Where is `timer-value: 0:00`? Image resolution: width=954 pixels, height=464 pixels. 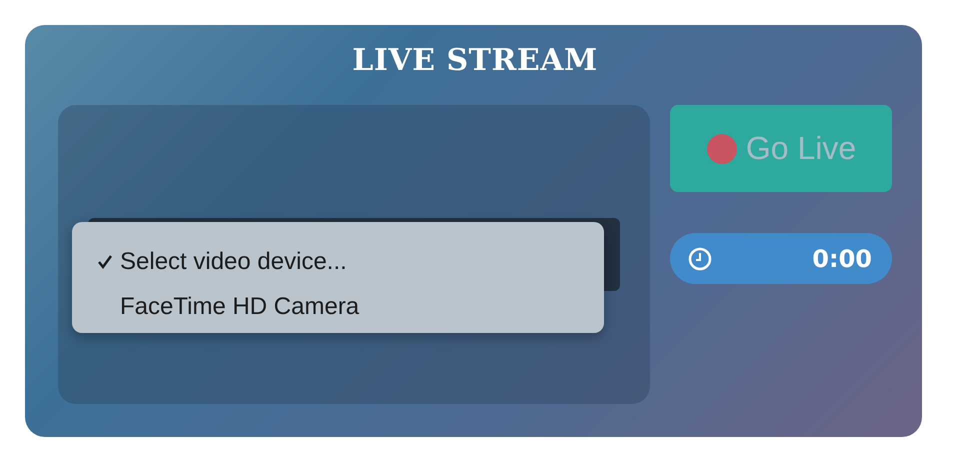 timer-value: 0:00 is located at coordinates (842, 258).